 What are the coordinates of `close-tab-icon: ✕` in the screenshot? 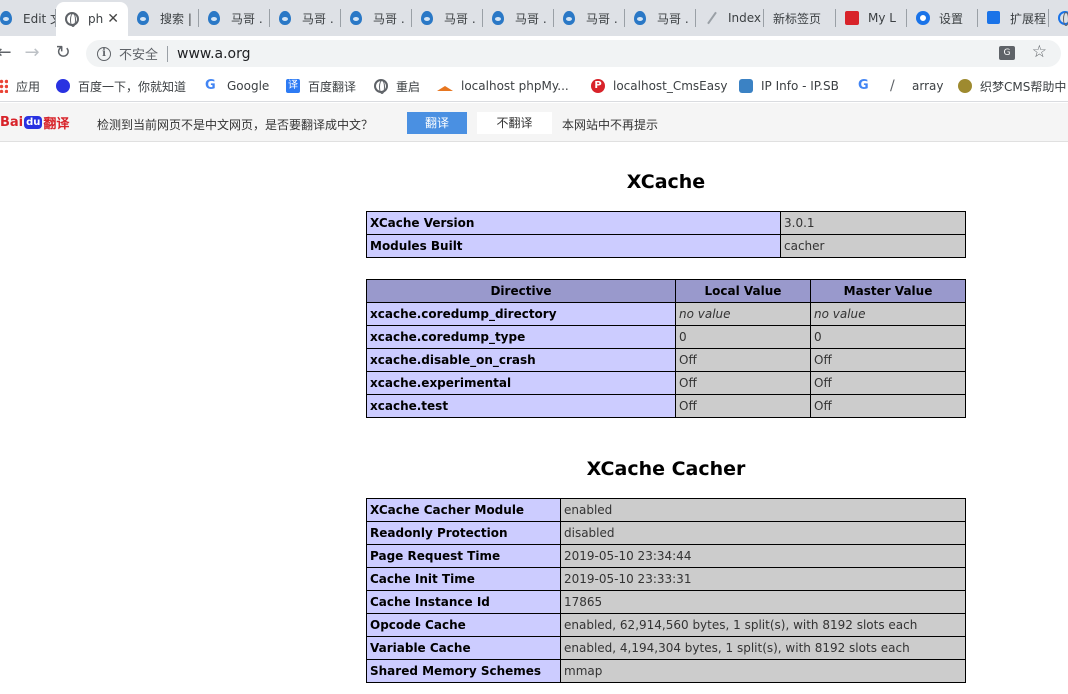 It's located at (113, 19).